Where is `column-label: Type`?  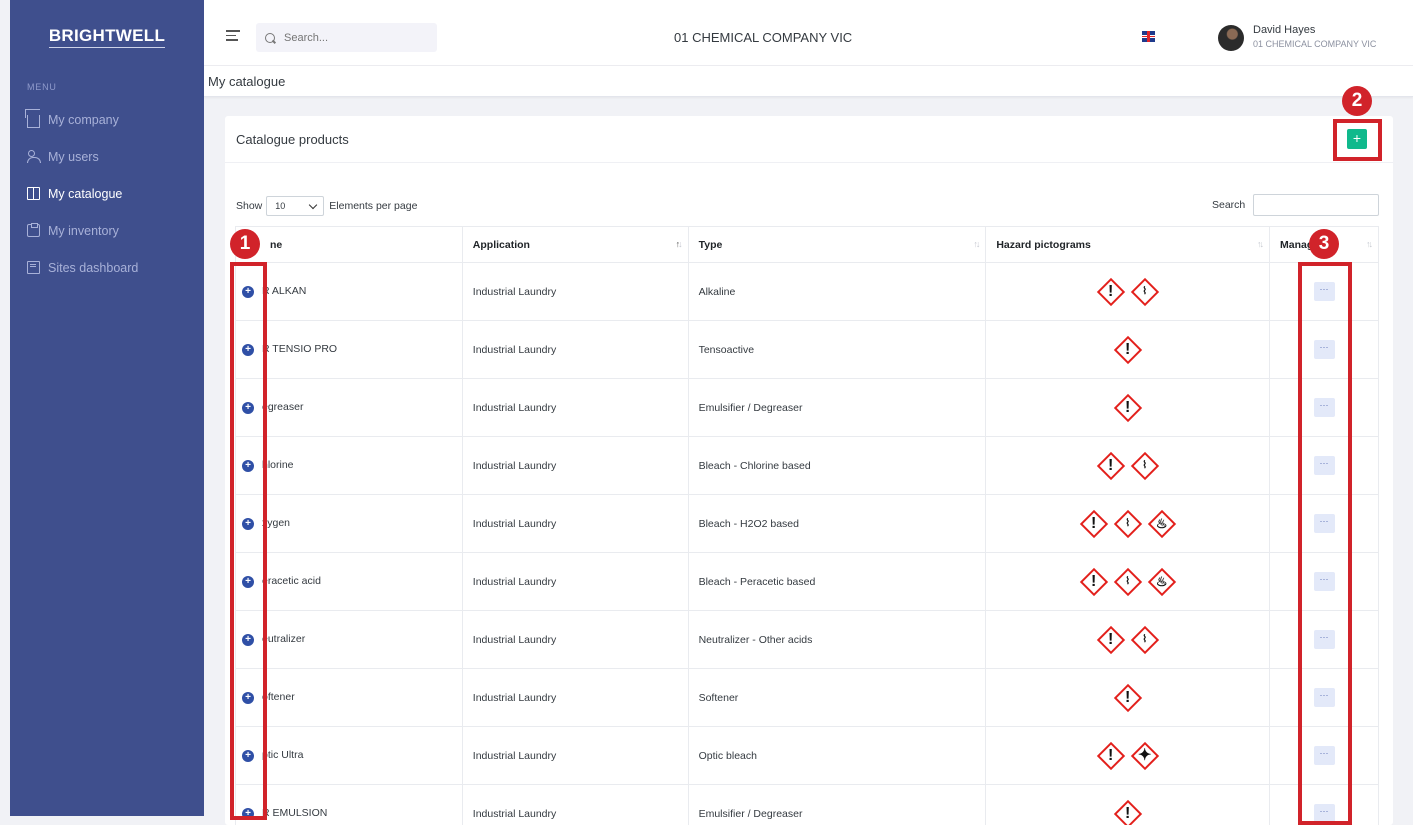 column-label: Type is located at coordinates (710, 244).